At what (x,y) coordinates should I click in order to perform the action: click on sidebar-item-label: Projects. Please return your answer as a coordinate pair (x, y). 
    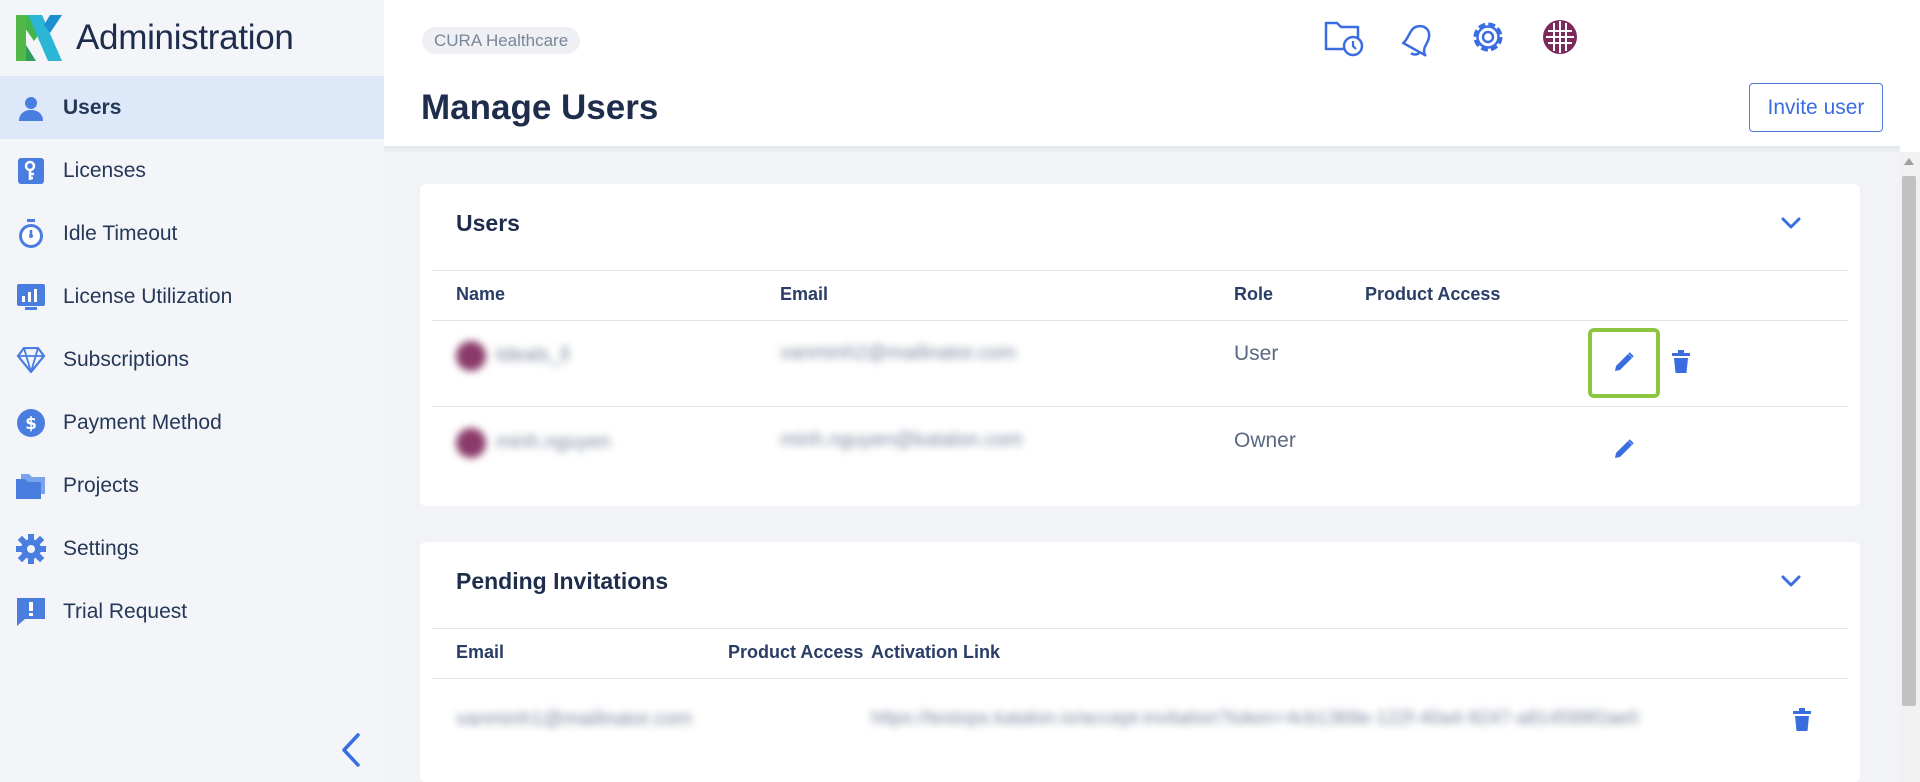
    Looking at the image, I should click on (101, 485).